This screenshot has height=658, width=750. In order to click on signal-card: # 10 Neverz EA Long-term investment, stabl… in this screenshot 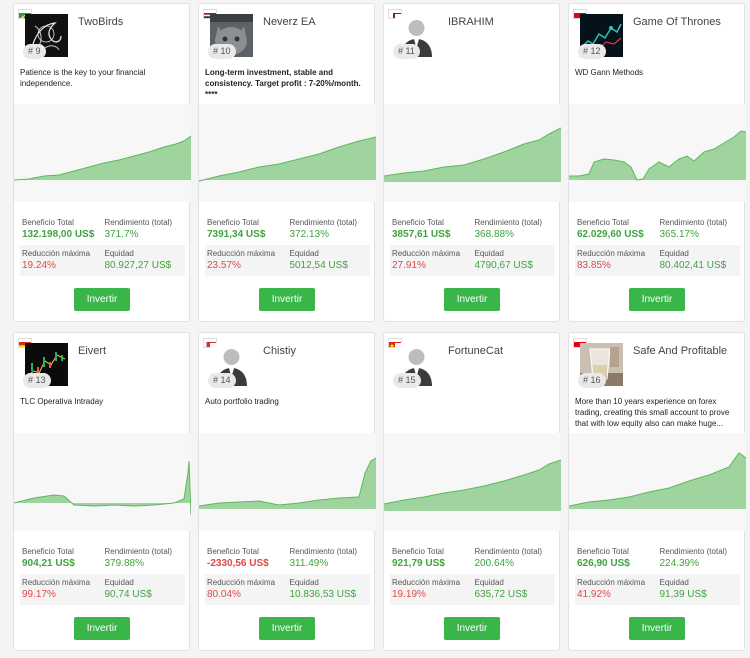, I will do `click(287, 162)`.